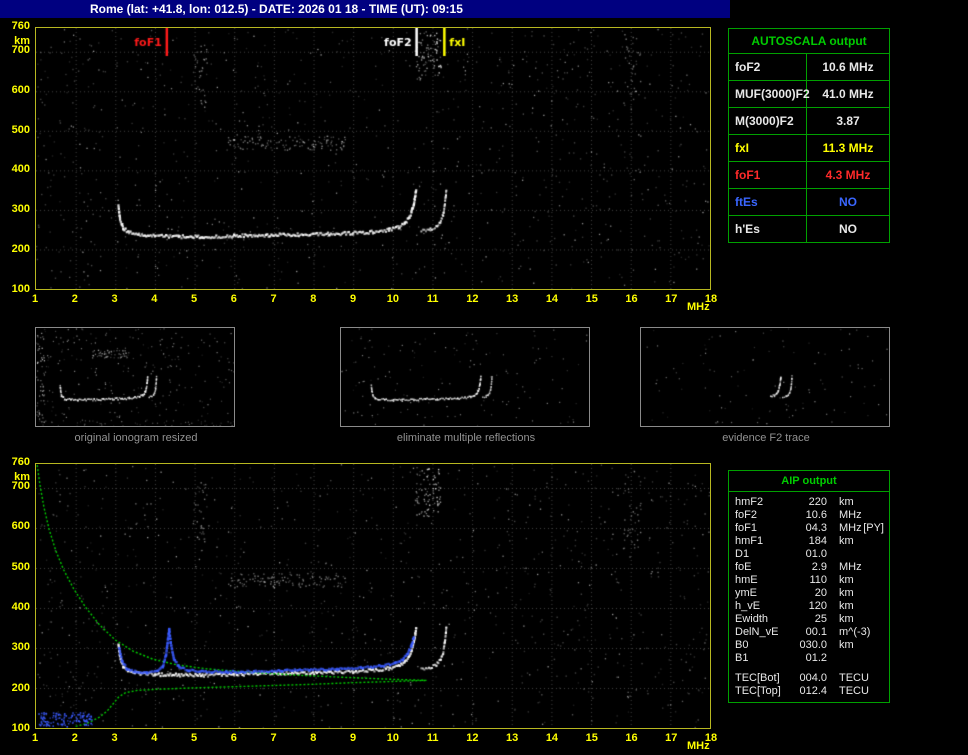  I want to click on aip-param-note: [PY], so click(873, 528).